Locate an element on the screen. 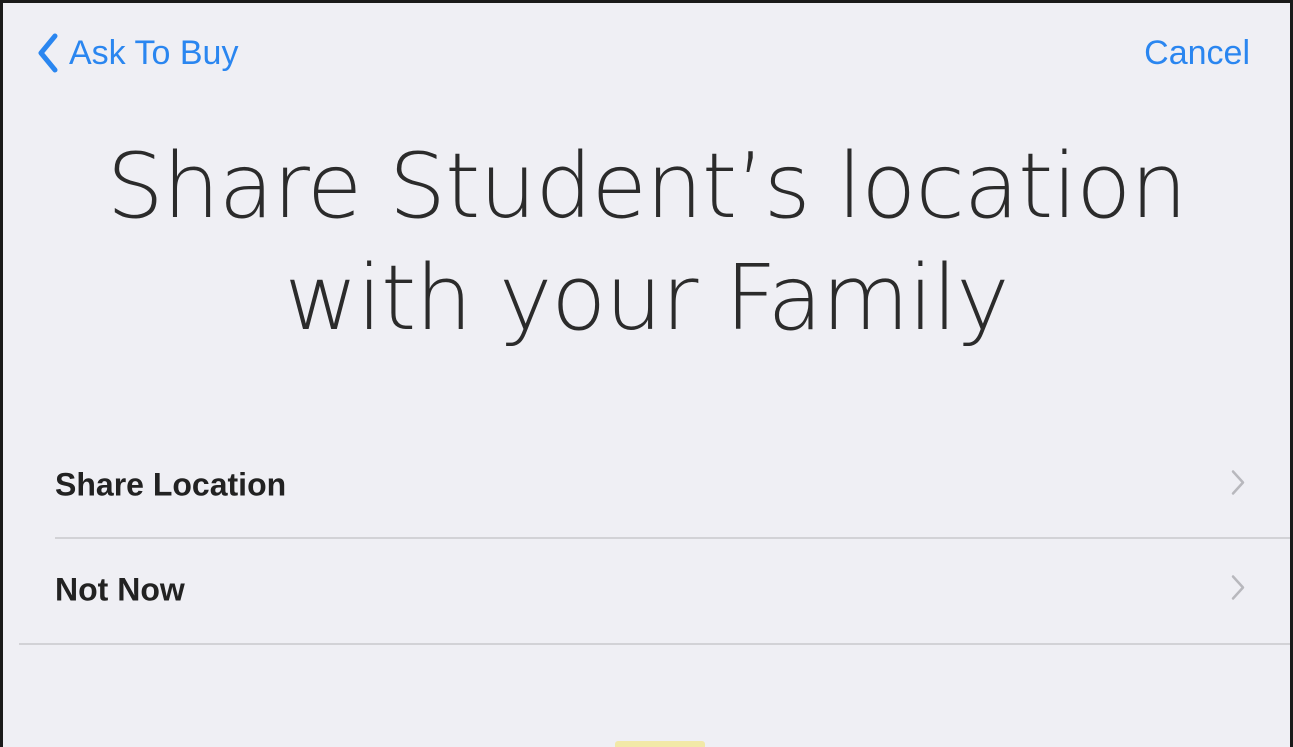 The width and height of the screenshot is (1293, 747). chevron-left-icon is located at coordinates (48, 53).